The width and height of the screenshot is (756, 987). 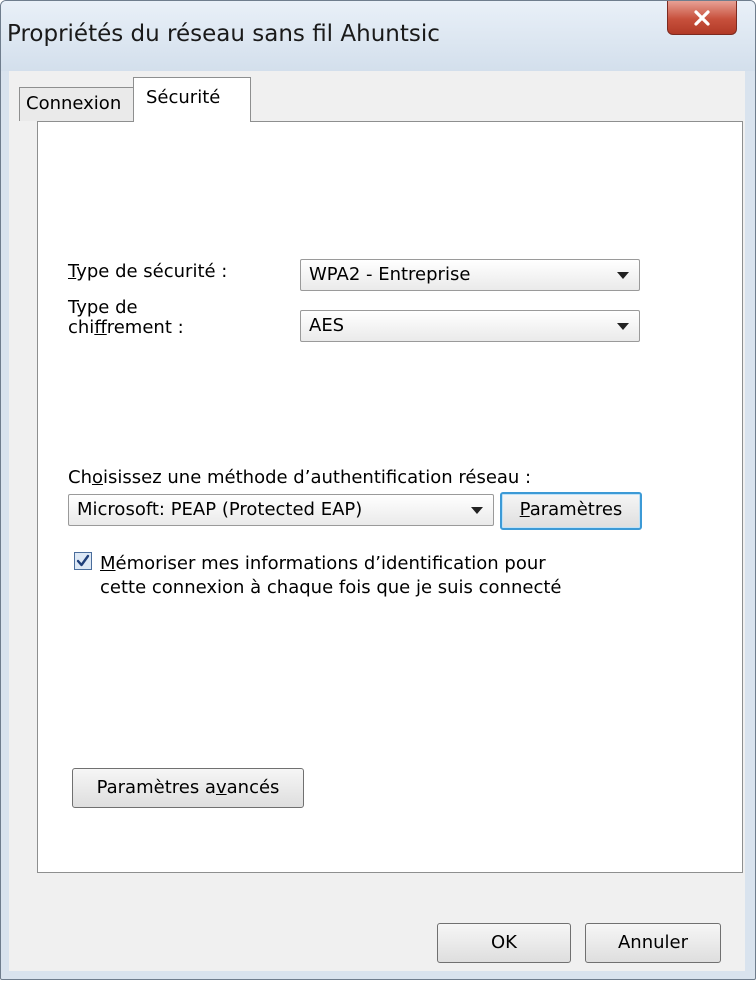 I want to click on checkmark-icon, so click(x=83, y=561).